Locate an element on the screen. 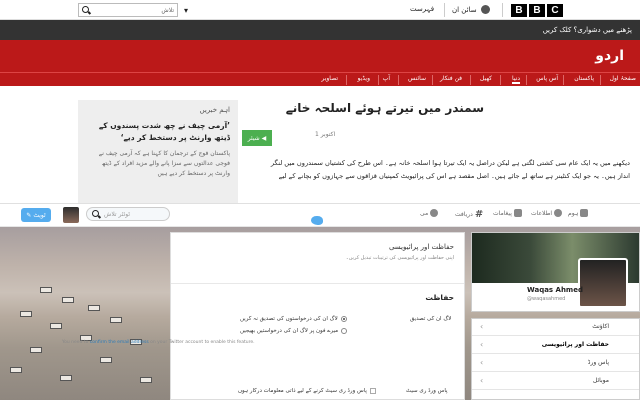  profile-handle: @waqasahmed is located at coordinates (546, 299).